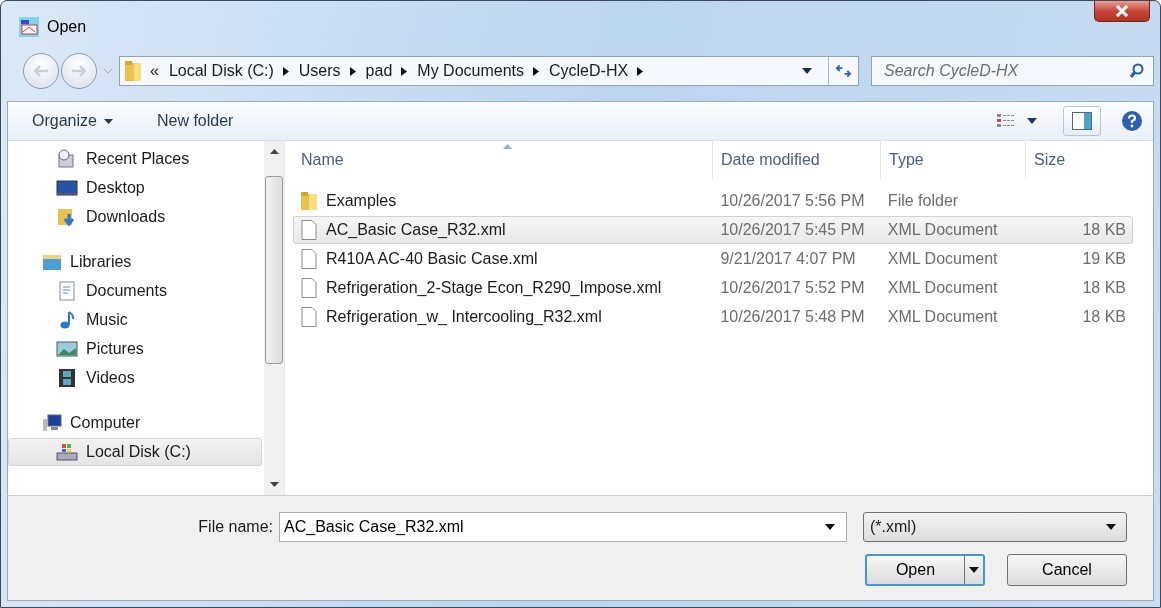 This screenshot has height=608, width=1161. Describe the element at coordinates (135, 262) in the screenshot. I see `navigation-item: Libraries` at that location.